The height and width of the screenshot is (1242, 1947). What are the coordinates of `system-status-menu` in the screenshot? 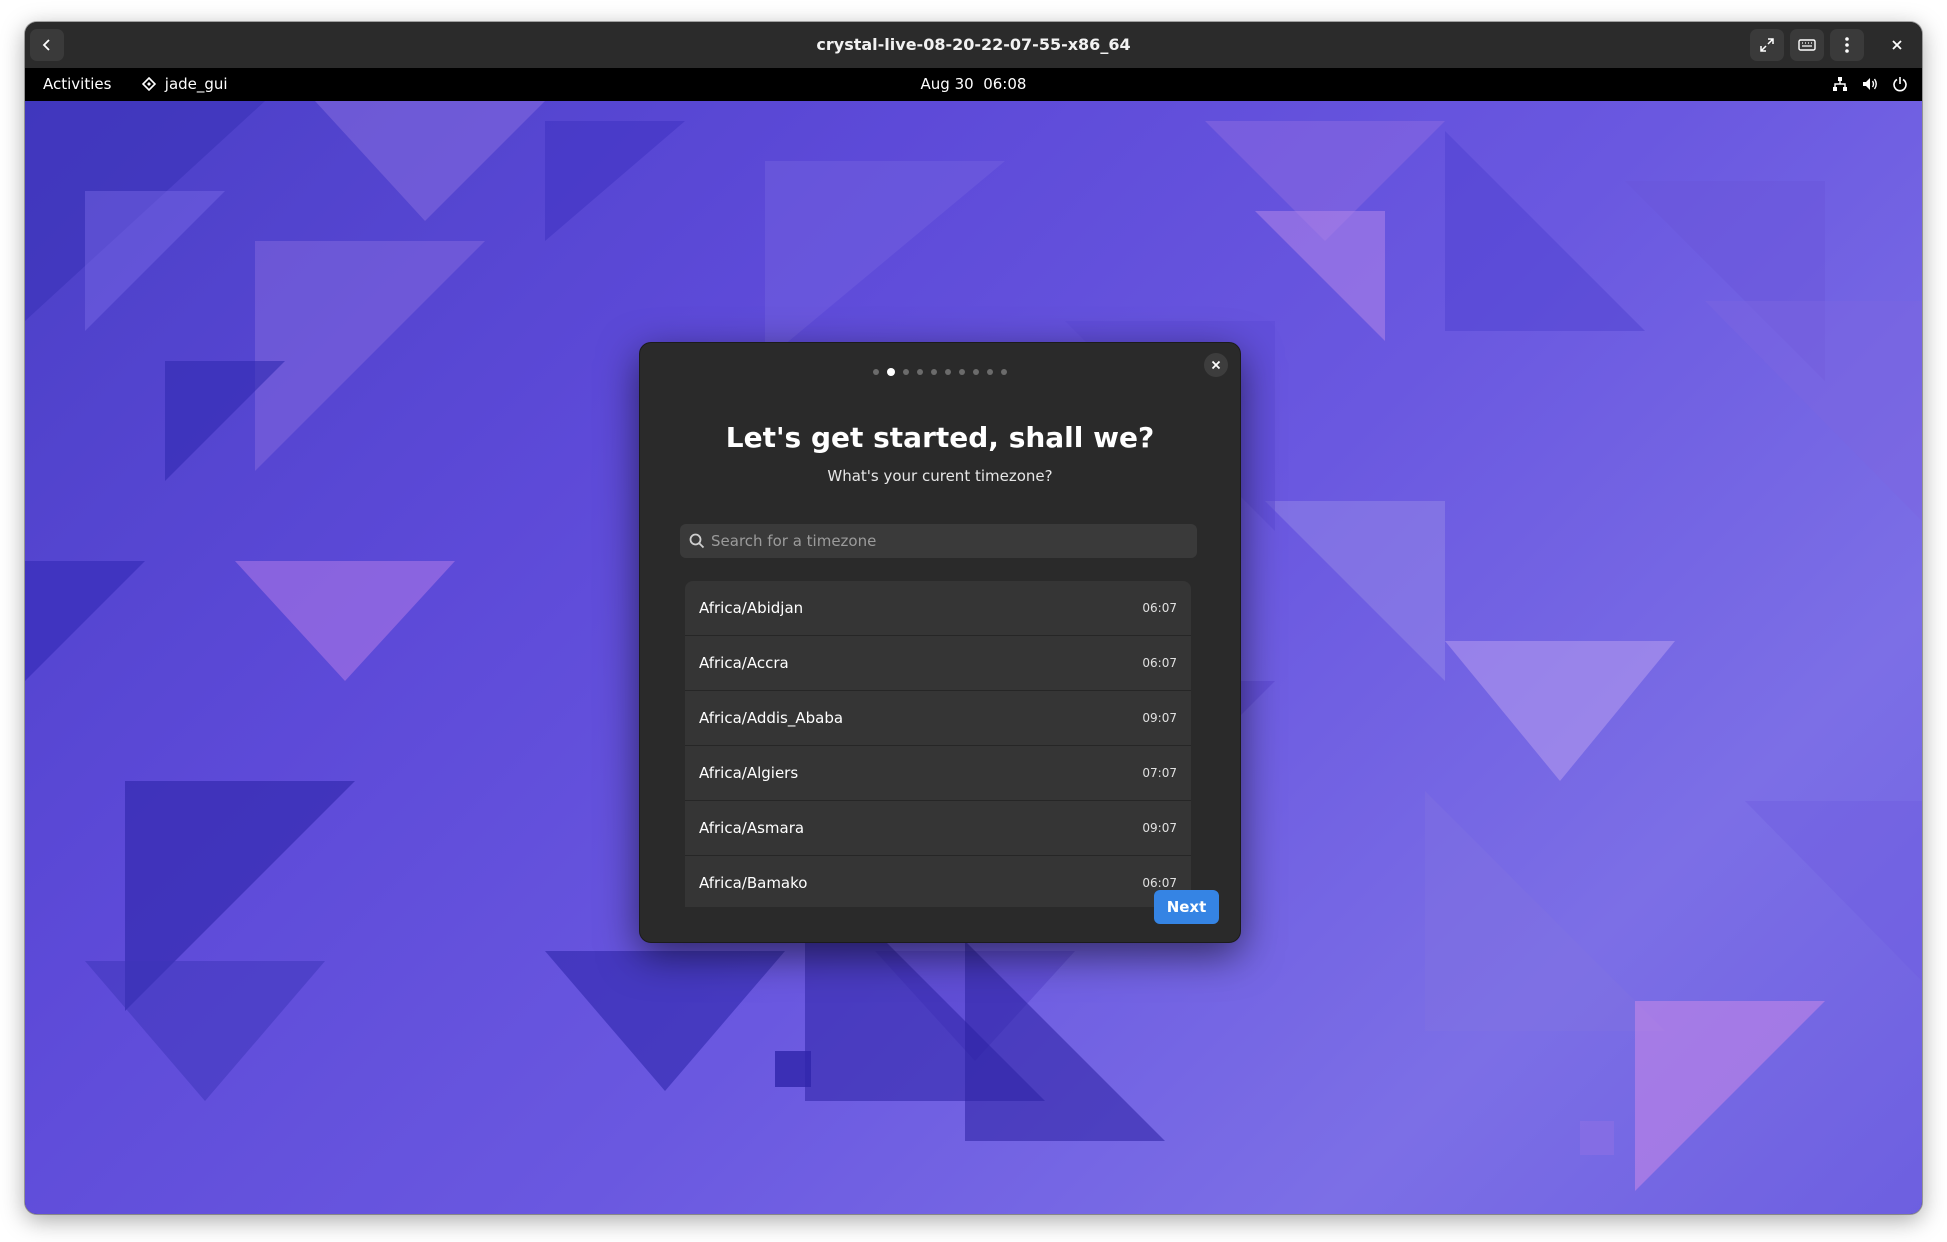 It's located at (1870, 84).